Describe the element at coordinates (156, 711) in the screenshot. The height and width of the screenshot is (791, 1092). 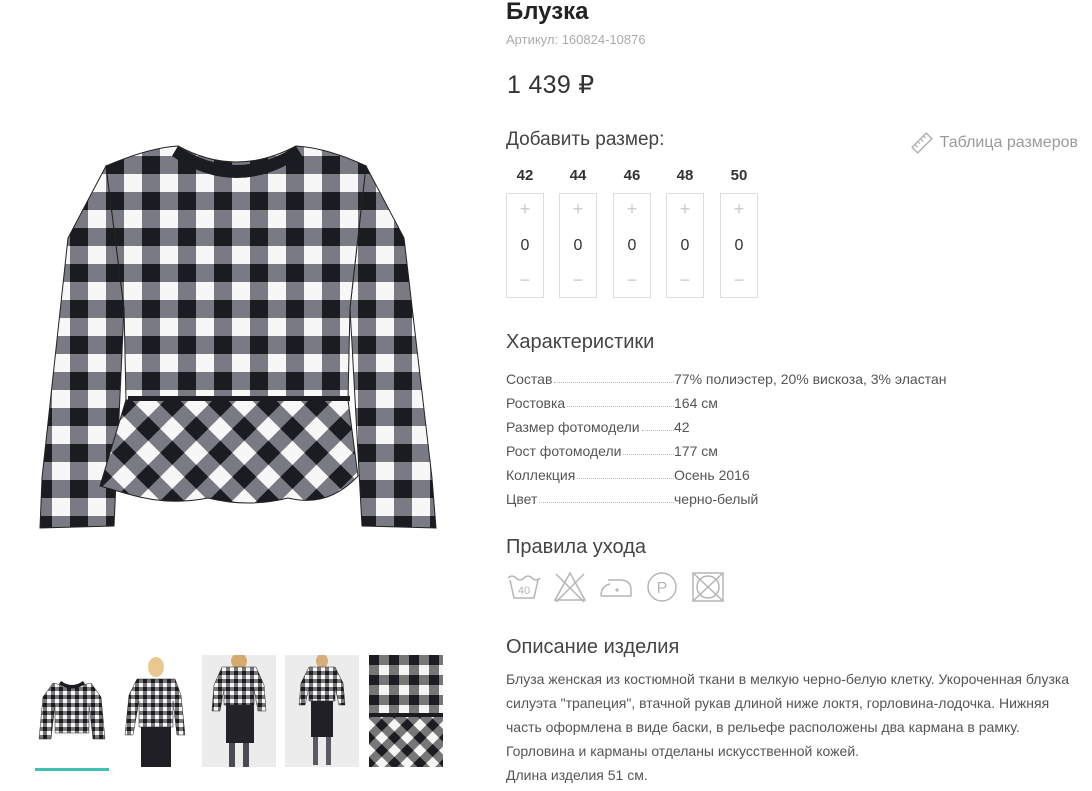
I see `thumbnail-model-front` at that location.